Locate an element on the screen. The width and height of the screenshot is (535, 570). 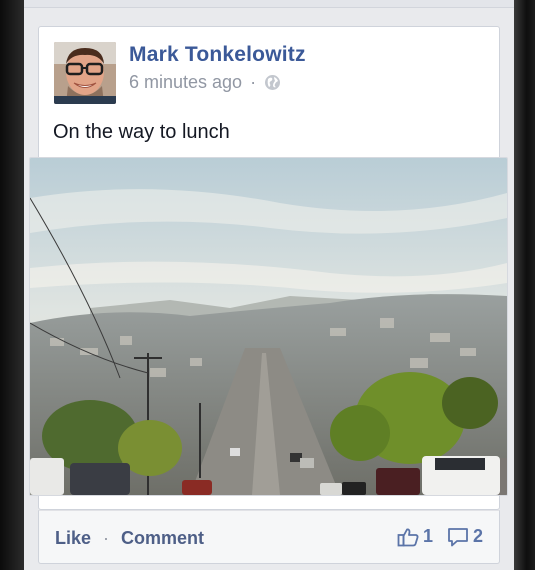
like-button: Like is located at coordinates (73, 538).